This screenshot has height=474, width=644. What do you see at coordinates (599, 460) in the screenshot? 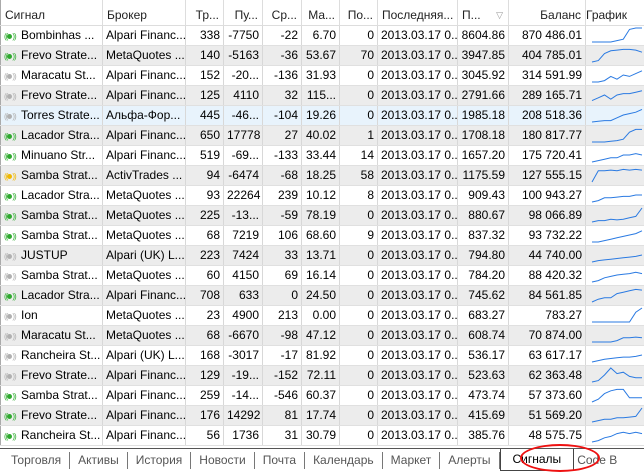
I see `tab-9: Code B` at bounding box center [599, 460].